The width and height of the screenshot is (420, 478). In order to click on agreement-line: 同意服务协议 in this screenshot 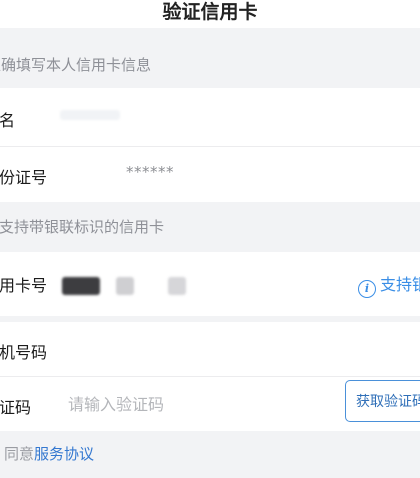, I will do `click(49, 453)`.